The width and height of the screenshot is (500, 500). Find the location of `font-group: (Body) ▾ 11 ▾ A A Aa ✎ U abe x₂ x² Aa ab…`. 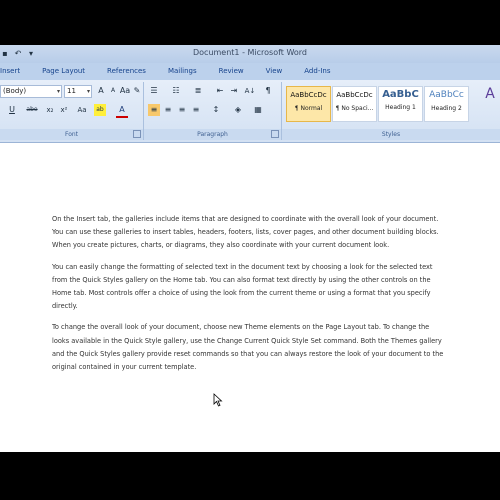

font-group: (Body) ▾ 11 ▾ A A Aa ✎ U abe x₂ x² Aa ab… is located at coordinates (72, 111).